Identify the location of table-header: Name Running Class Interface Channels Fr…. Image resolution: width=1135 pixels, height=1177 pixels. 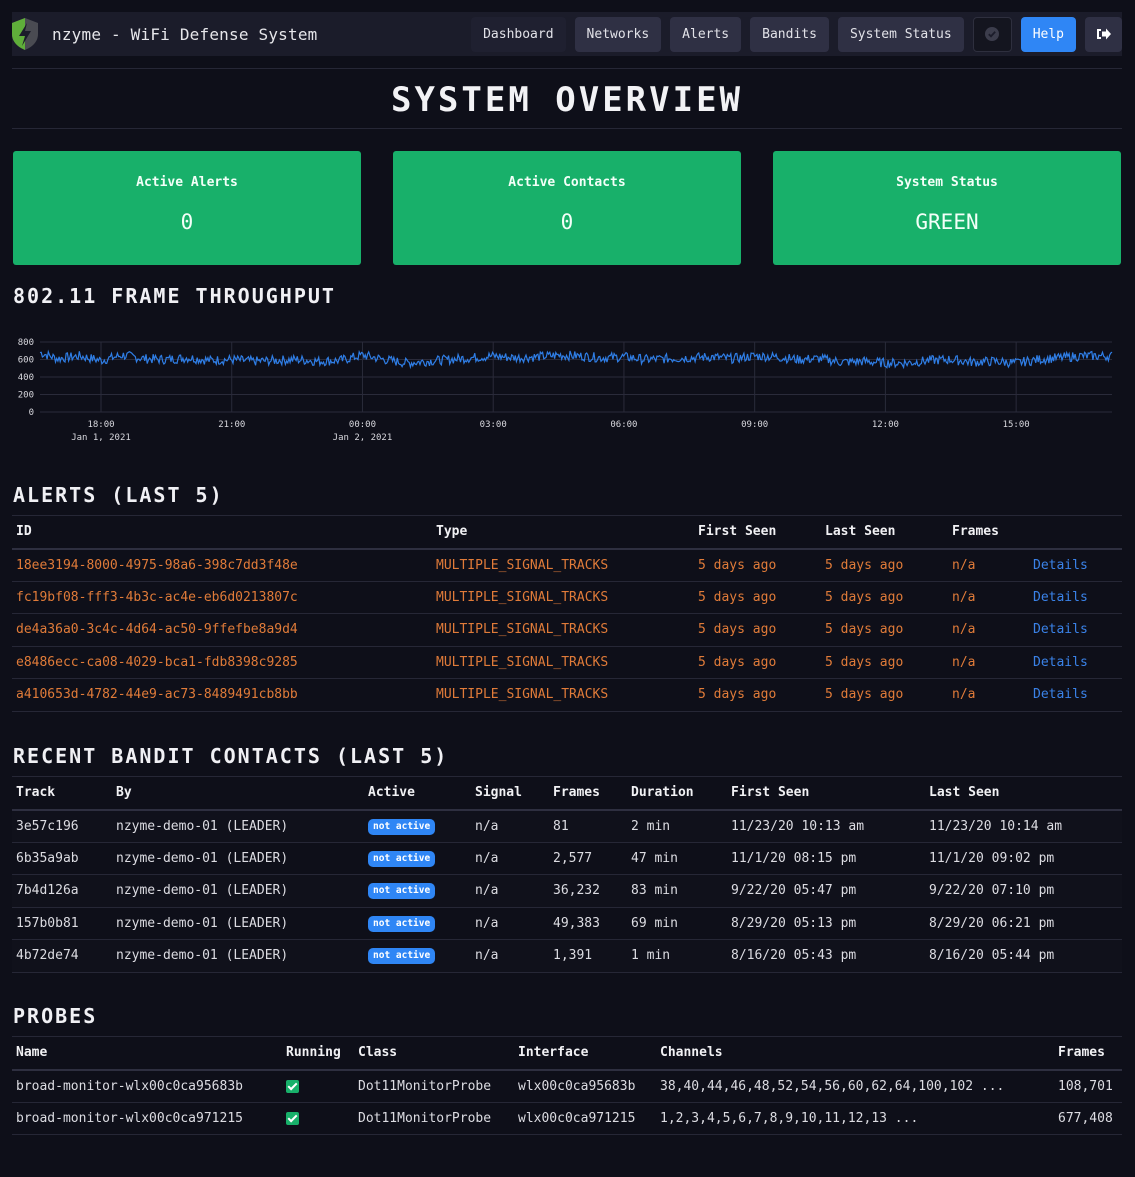
(567, 1053).